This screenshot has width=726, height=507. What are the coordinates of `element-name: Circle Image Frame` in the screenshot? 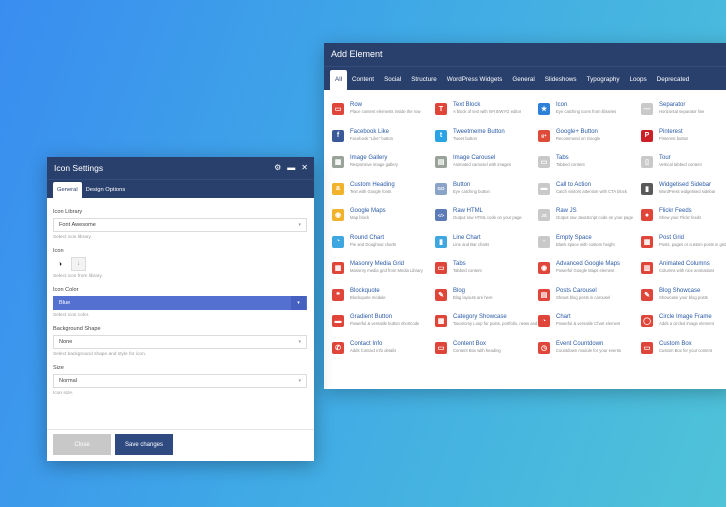 It's located at (685, 317).